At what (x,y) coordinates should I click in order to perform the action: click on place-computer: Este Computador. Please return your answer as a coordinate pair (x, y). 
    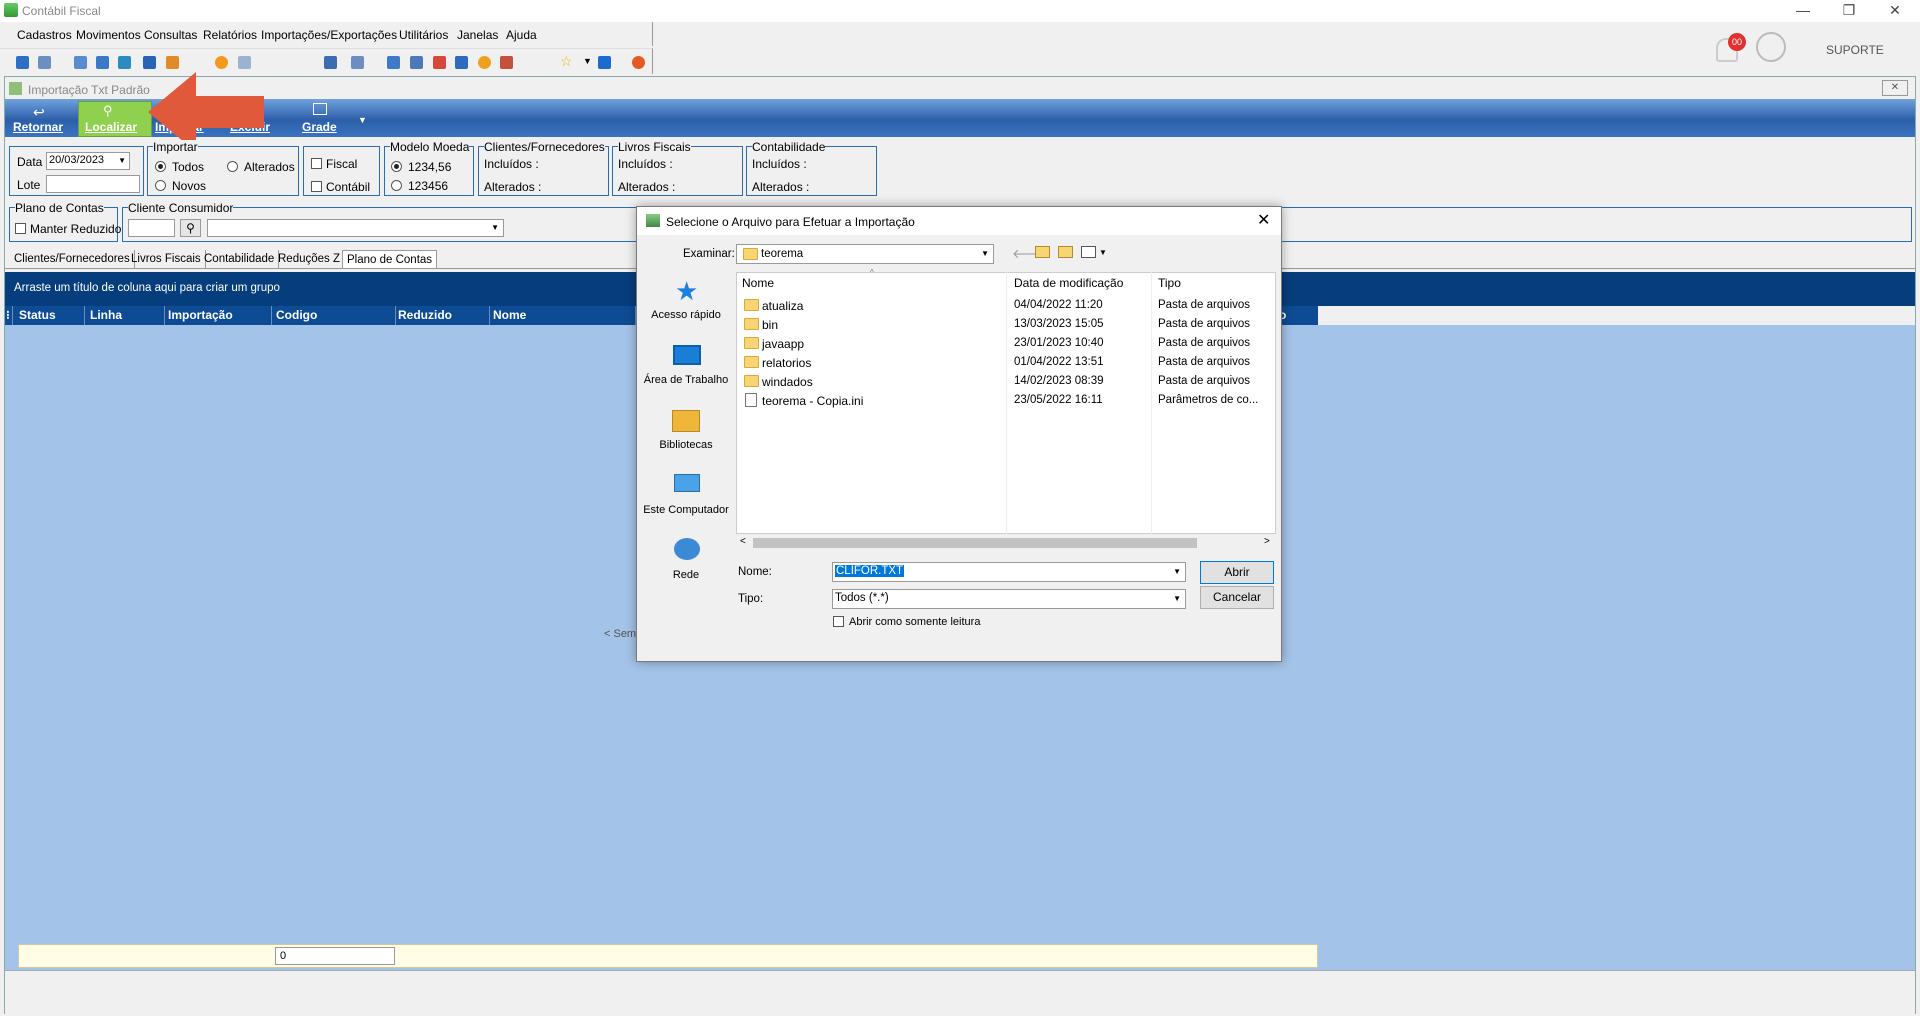
    Looking at the image, I should click on (686, 510).